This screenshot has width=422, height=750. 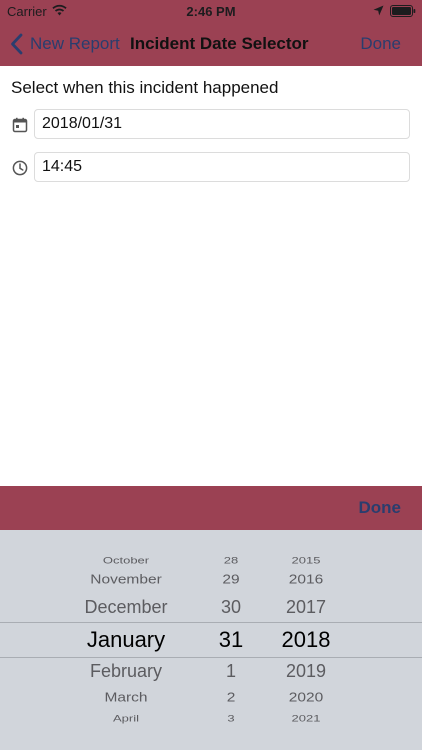 I want to click on location-arrow-icon, so click(x=378, y=10).